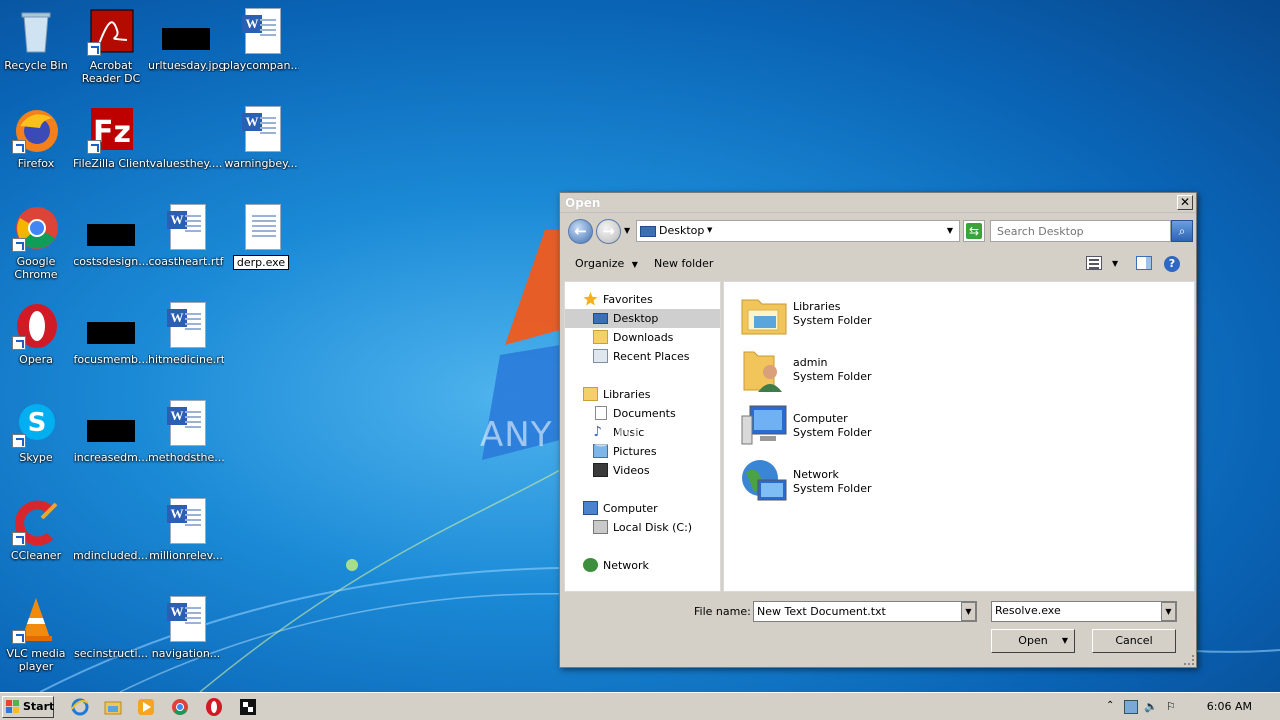  I want to click on preview-pane-icon, so click(1144, 263).